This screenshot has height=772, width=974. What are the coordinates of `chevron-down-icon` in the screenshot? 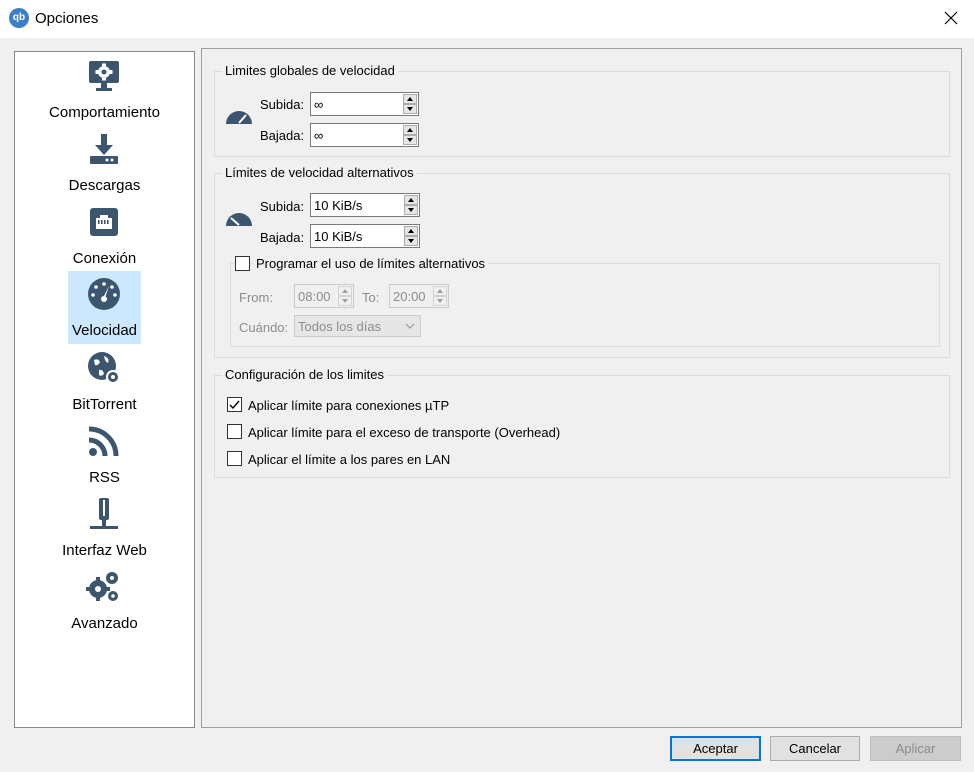 It's located at (410, 326).